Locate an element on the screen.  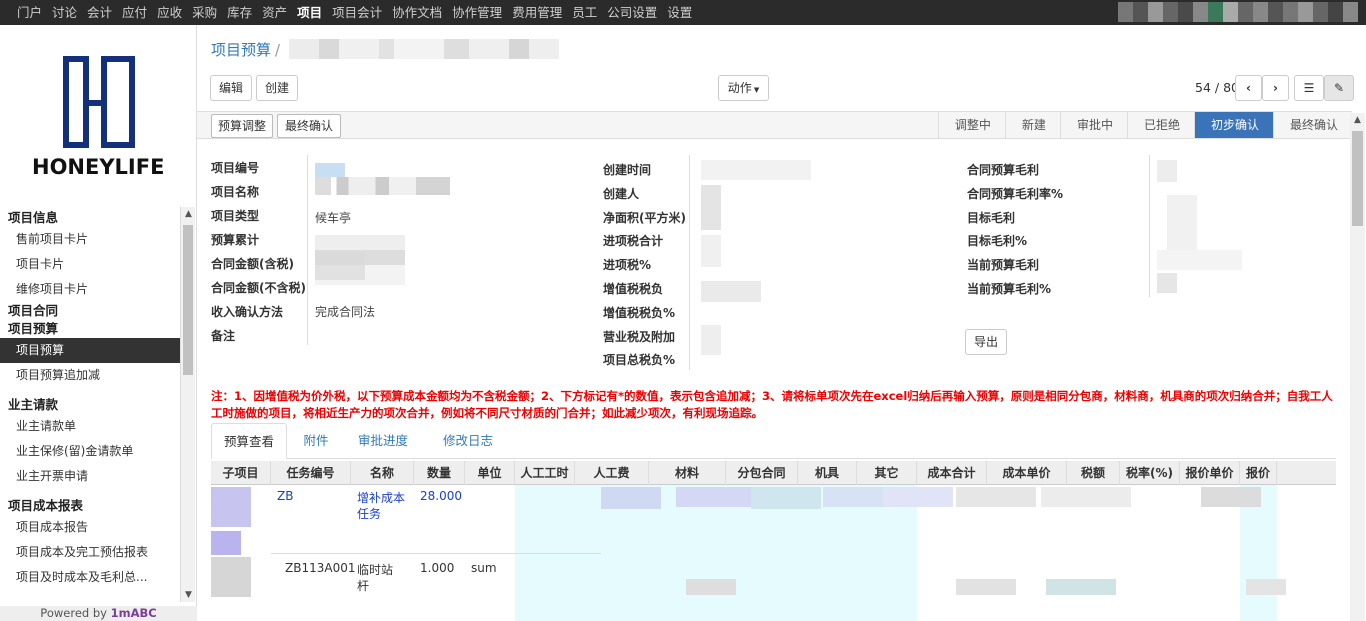
status-bar: 预算调整 最终确认 调整中 新建 审批中 已拒绝 初步确认 最终确认 is located at coordinates (774, 125).